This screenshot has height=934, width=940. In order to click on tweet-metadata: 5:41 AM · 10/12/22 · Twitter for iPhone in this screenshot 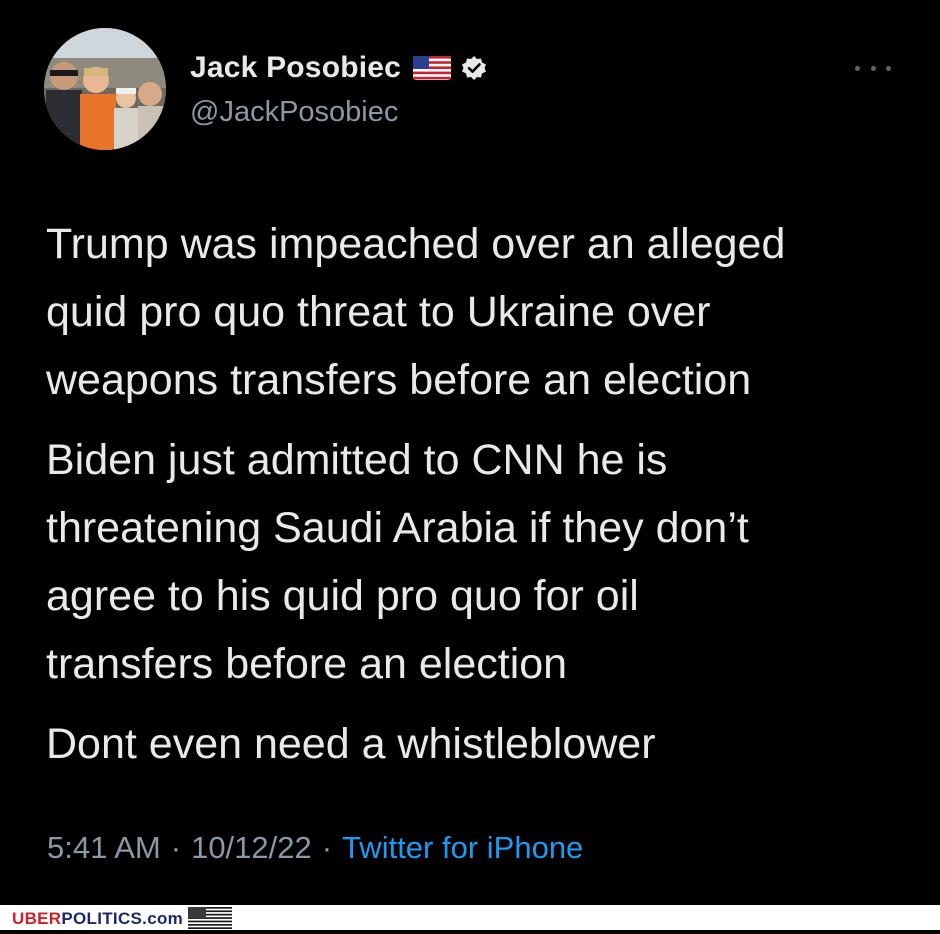, I will do `click(315, 848)`.